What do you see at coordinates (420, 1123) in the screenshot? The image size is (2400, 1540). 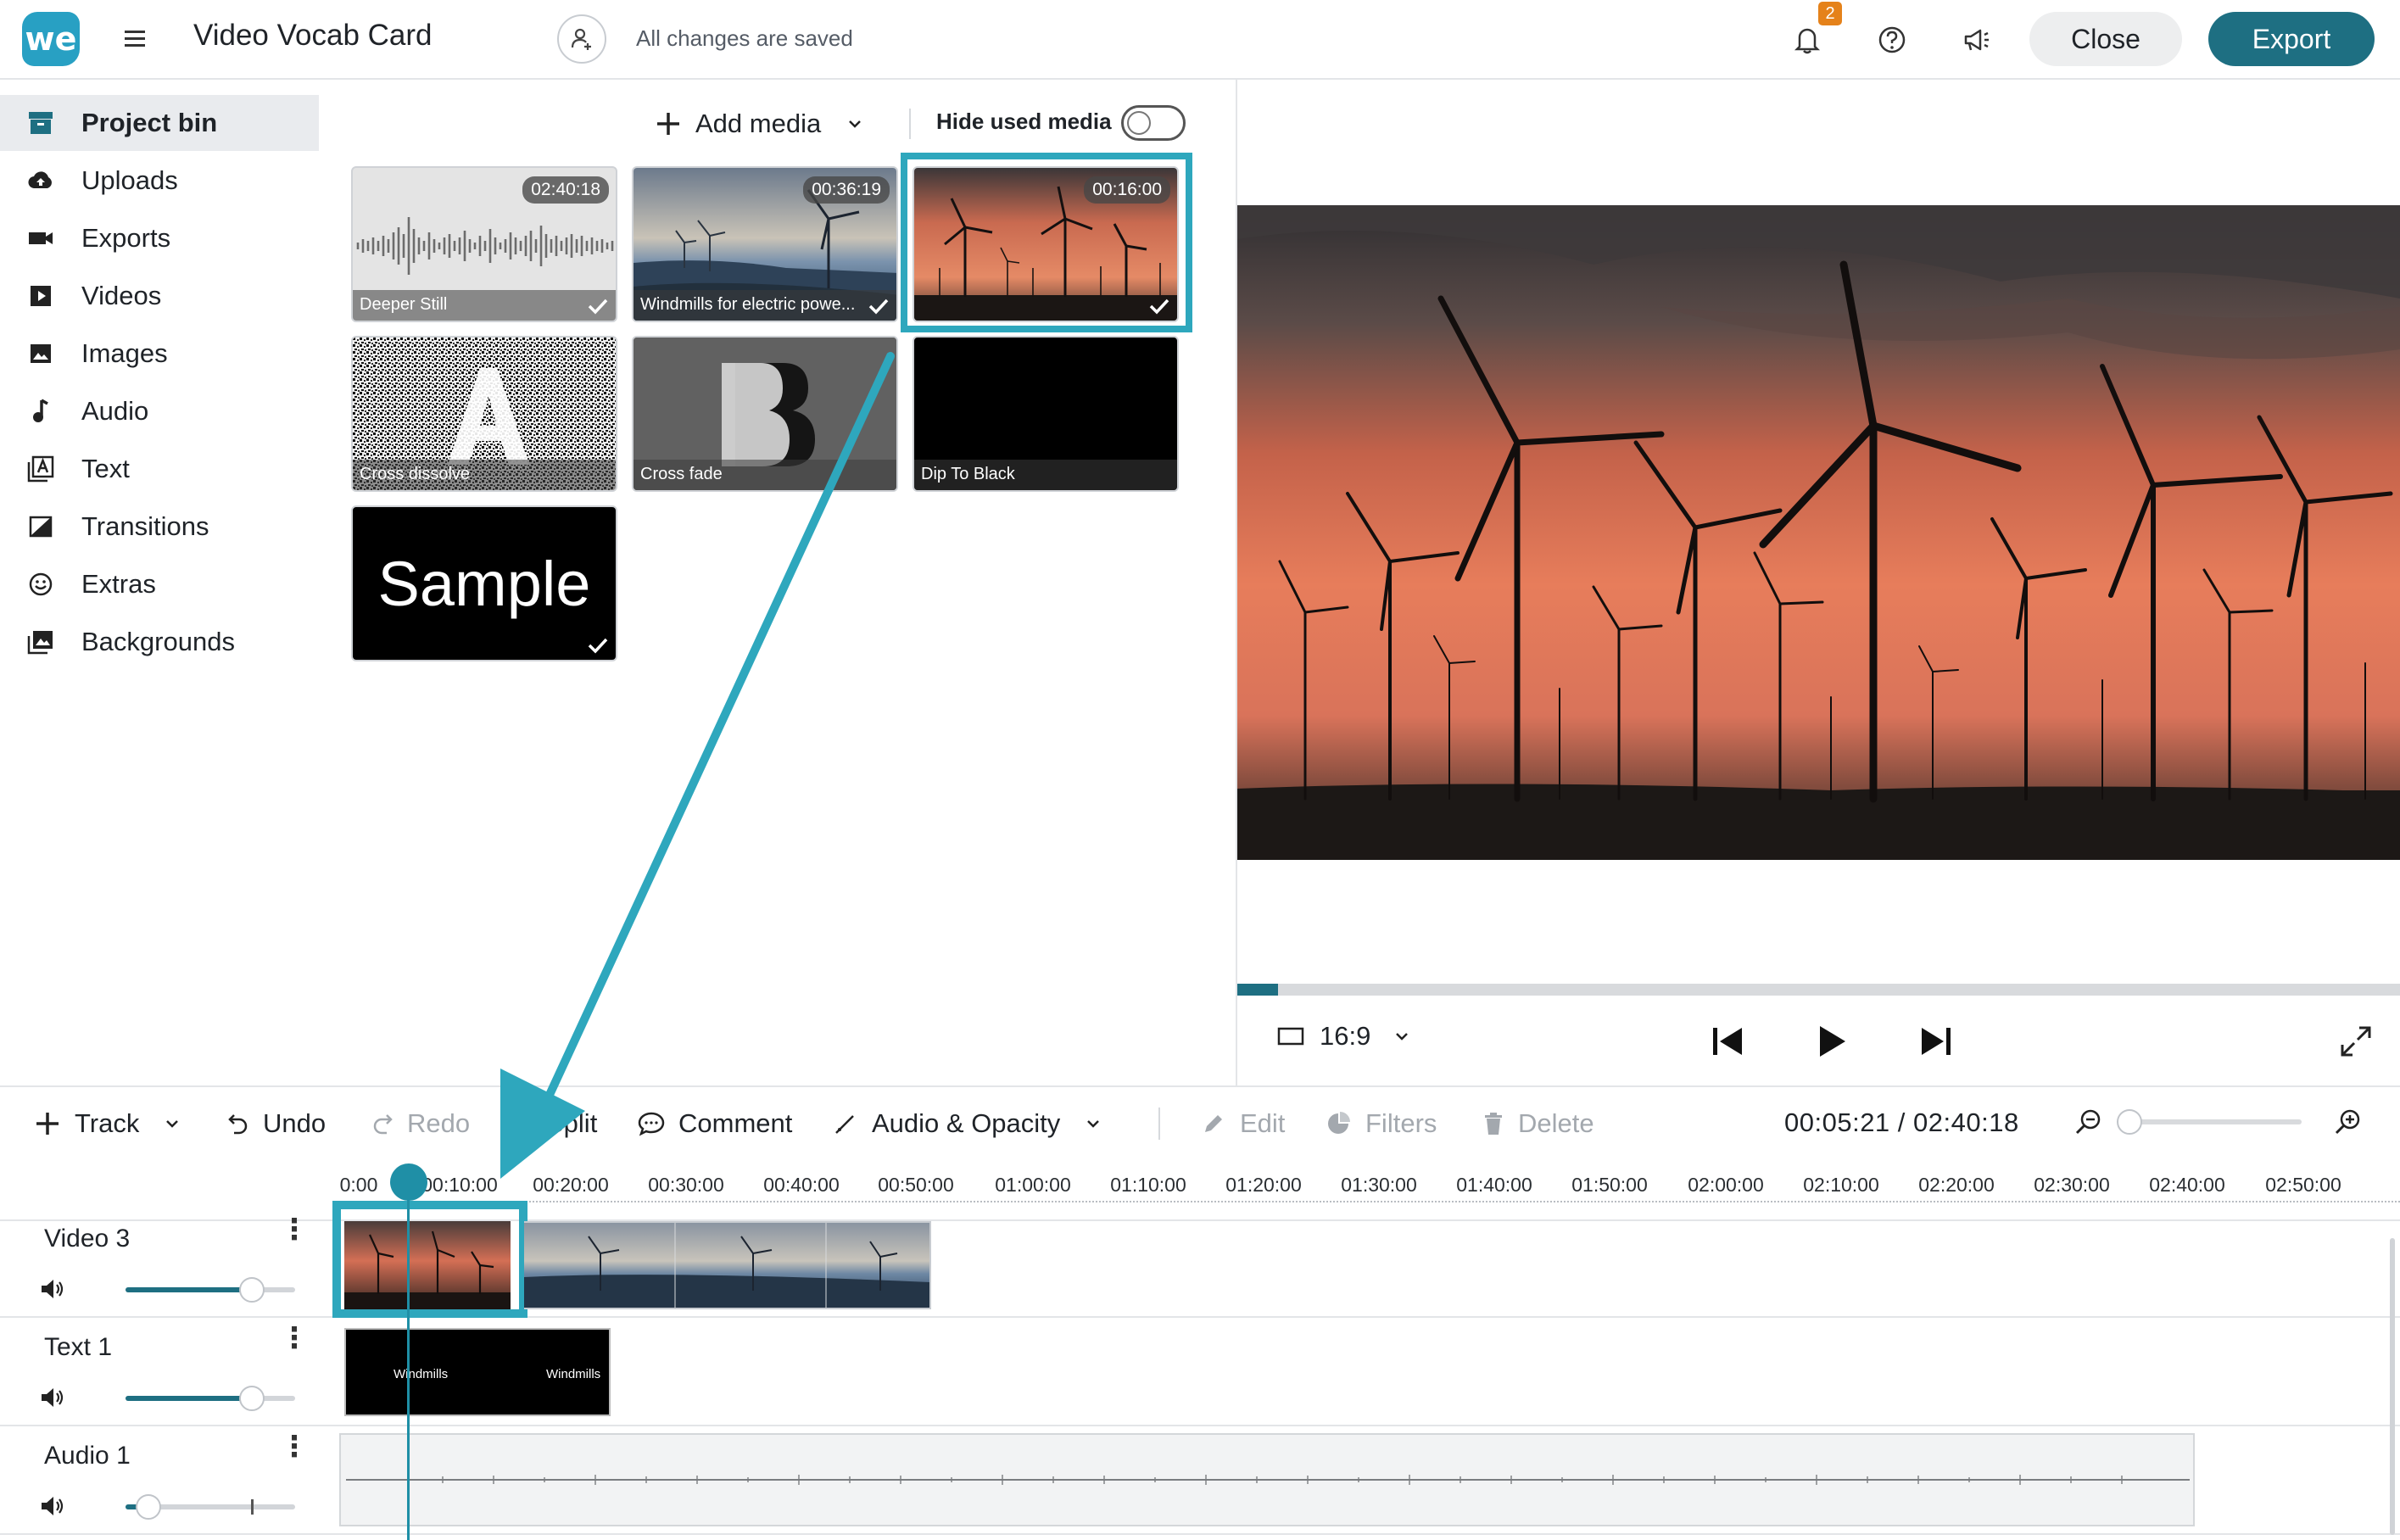 I see `redo-button: Redo` at bounding box center [420, 1123].